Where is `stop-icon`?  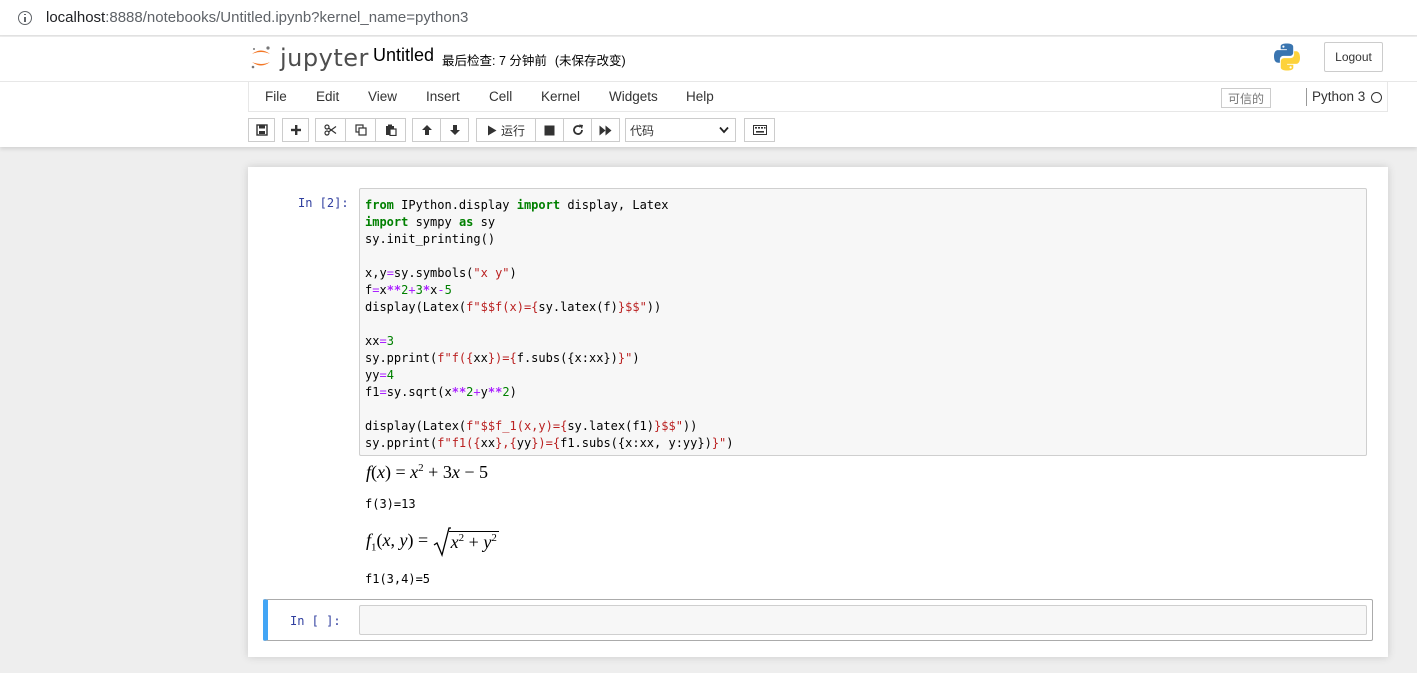
stop-icon is located at coordinates (549, 130).